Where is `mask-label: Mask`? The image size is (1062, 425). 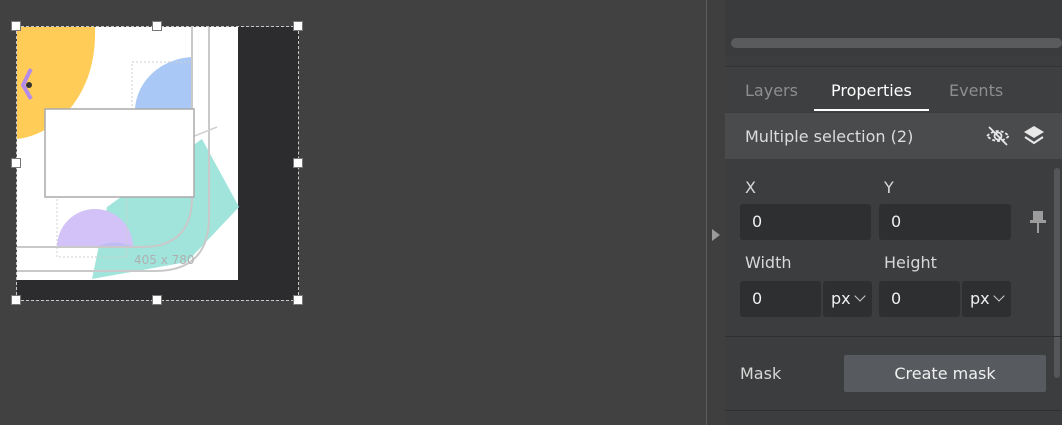
mask-label: Mask is located at coordinates (761, 373).